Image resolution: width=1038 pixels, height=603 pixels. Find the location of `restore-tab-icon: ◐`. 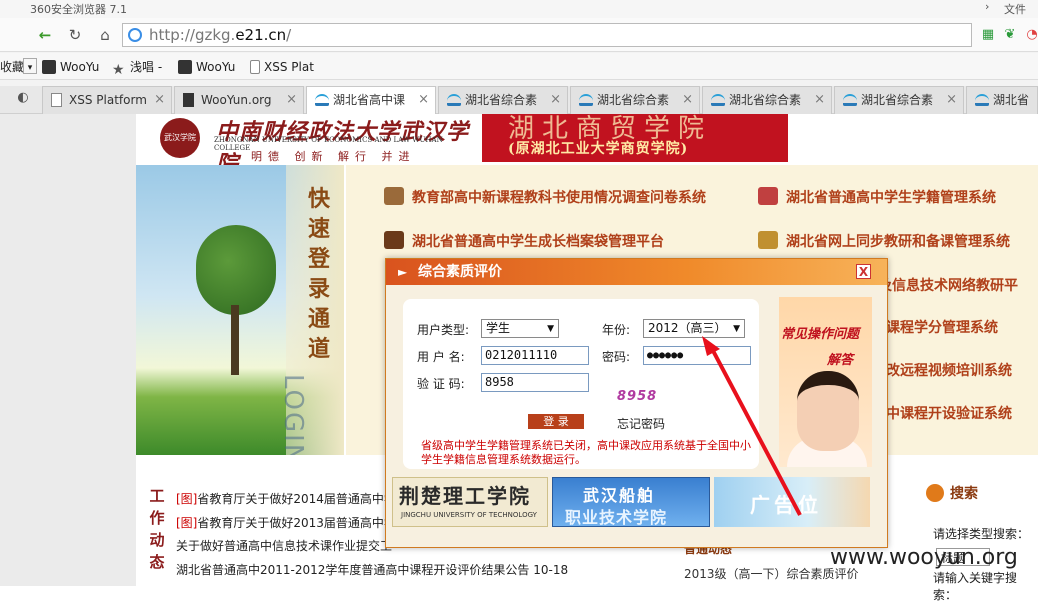

restore-tab-icon: ◐ is located at coordinates (23, 98).